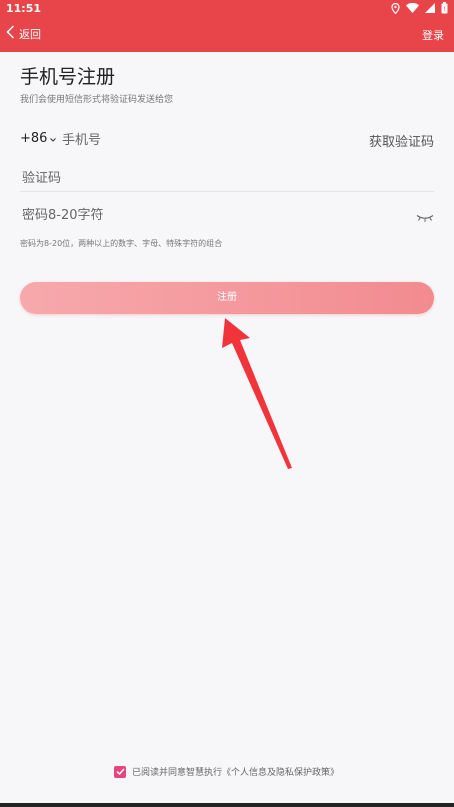  Describe the element at coordinates (34, 138) in the screenshot. I see `country-code-label: +86` at that location.